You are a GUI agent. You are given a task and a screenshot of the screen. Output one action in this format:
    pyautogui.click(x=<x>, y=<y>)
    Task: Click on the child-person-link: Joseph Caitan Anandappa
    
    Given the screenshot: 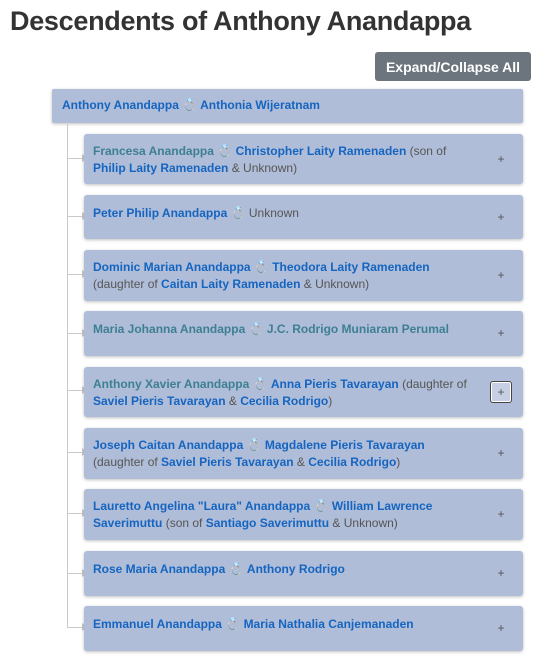 What is the action you would take?
    pyautogui.click(x=168, y=445)
    